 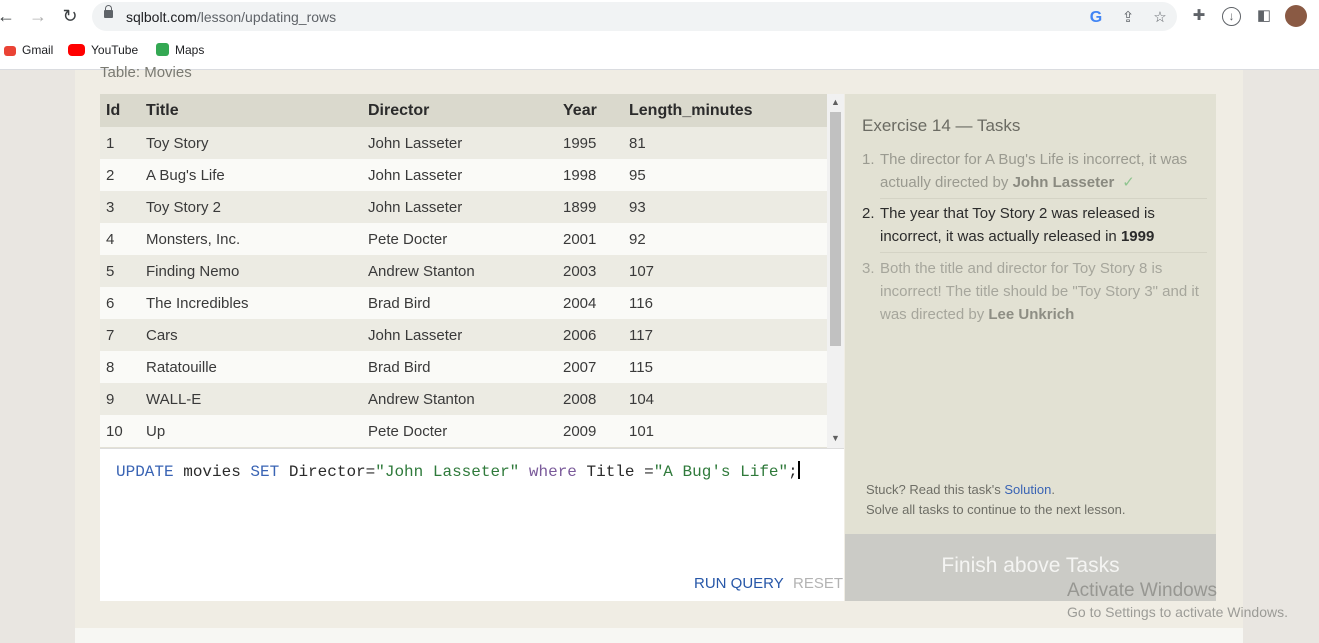 I want to click on cell-length: 92, so click(x=637, y=239).